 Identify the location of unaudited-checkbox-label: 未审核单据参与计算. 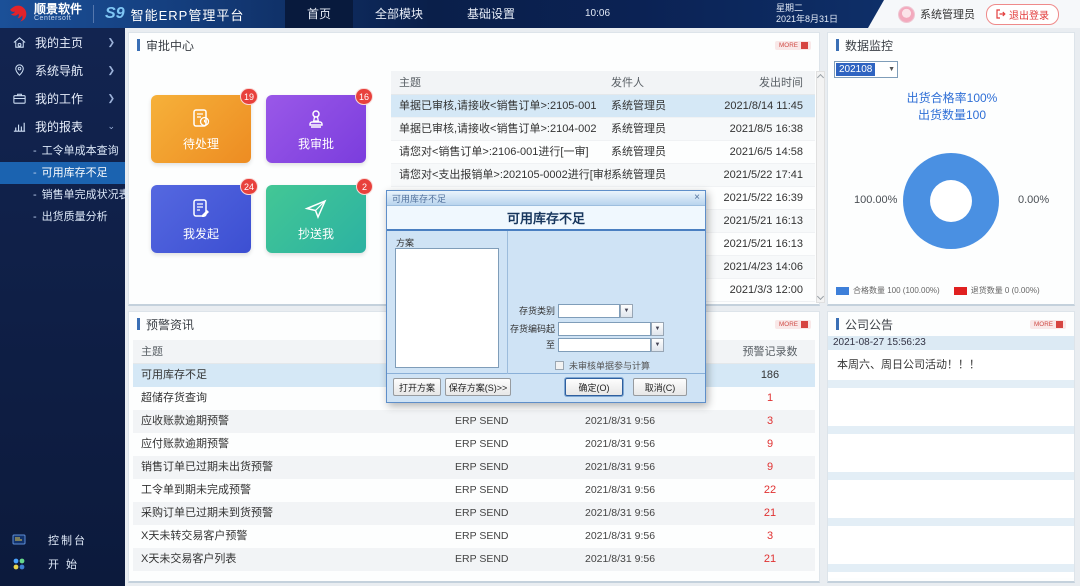
(610, 366).